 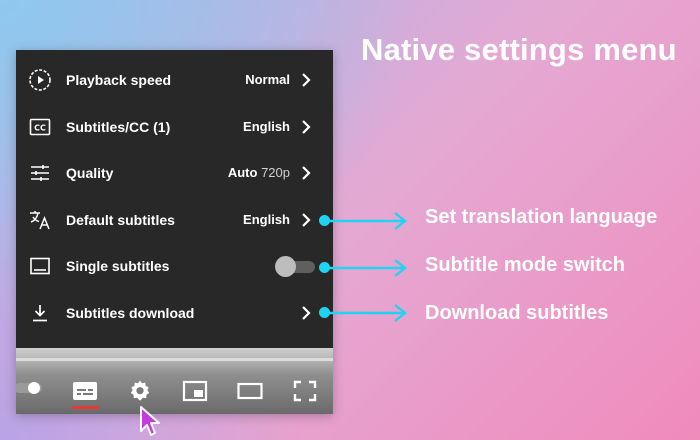 What do you see at coordinates (259, 172) in the screenshot?
I see `menu-item-value: Auto 720p` at bounding box center [259, 172].